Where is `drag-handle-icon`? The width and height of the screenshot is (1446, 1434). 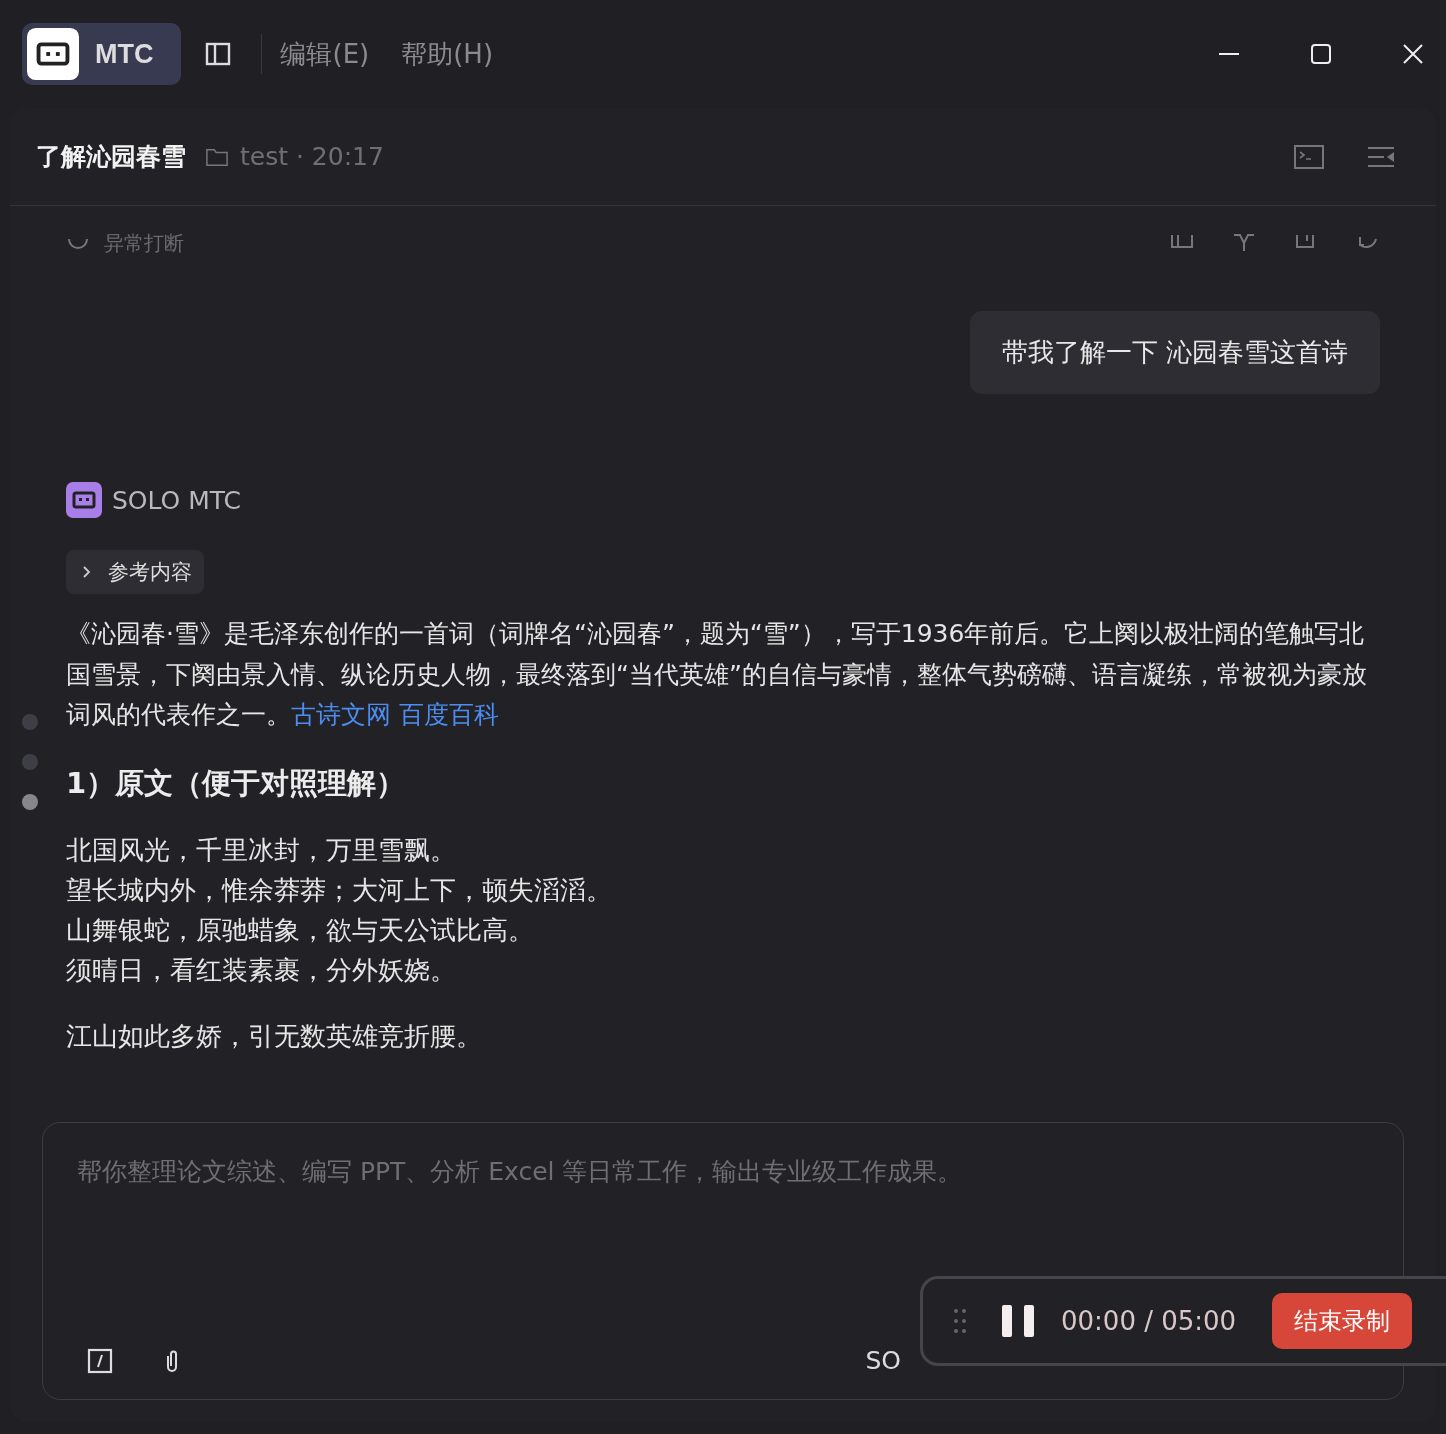
drag-handle-icon is located at coordinates (960, 1321).